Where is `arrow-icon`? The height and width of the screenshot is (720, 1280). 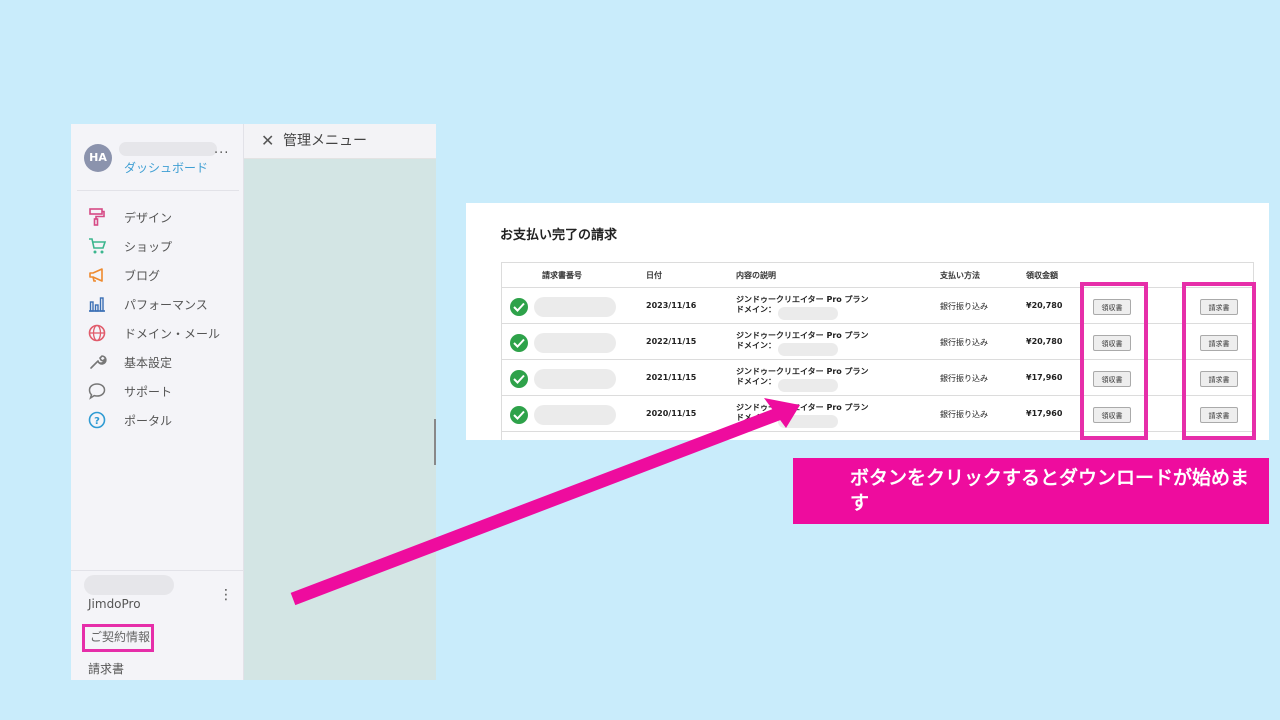
arrow-icon is located at coordinates (545, 502).